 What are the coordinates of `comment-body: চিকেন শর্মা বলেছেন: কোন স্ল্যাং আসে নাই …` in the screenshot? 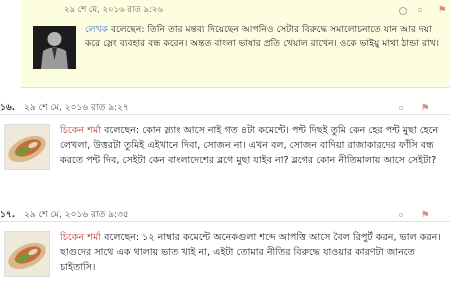 It's located at (251, 145).